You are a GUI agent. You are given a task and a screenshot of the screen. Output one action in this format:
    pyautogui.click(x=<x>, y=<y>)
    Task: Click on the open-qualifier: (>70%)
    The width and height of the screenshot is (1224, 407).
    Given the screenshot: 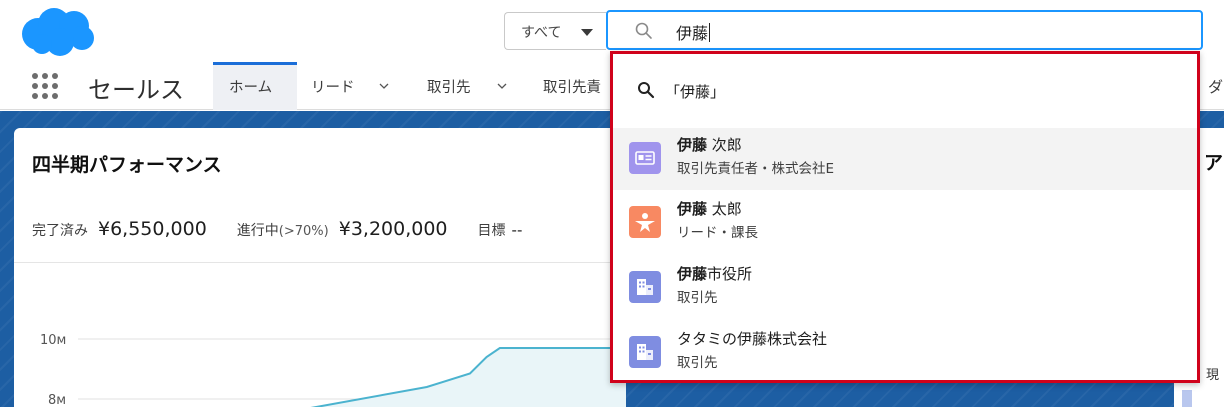 What is the action you would take?
    pyautogui.click(x=303, y=231)
    